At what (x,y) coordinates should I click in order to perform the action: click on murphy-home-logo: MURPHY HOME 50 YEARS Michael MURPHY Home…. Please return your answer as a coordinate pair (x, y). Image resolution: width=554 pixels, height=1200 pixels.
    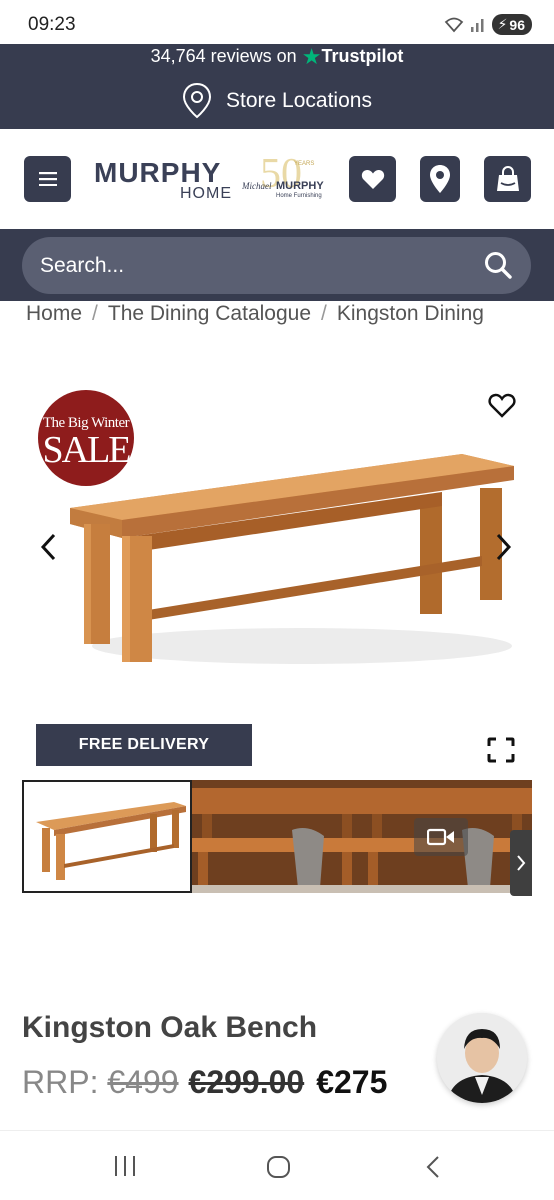
    Looking at the image, I should click on (210, 180).